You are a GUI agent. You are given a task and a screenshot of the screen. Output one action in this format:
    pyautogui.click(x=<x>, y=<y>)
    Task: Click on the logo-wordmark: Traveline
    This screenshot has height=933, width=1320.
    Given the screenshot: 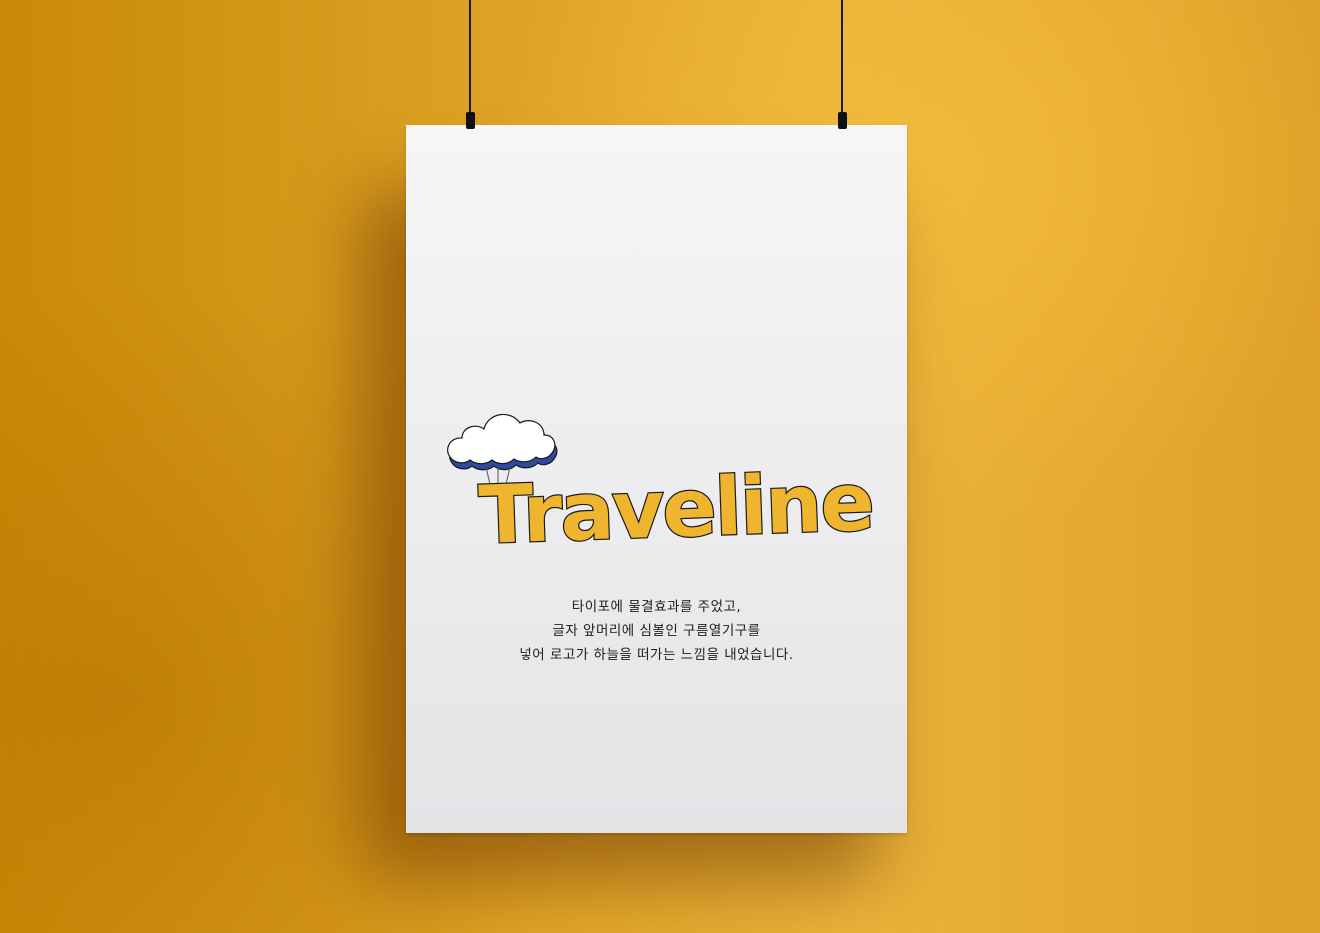 What is the action you would take?
    pyautogui.click(x=675, y=505)
    